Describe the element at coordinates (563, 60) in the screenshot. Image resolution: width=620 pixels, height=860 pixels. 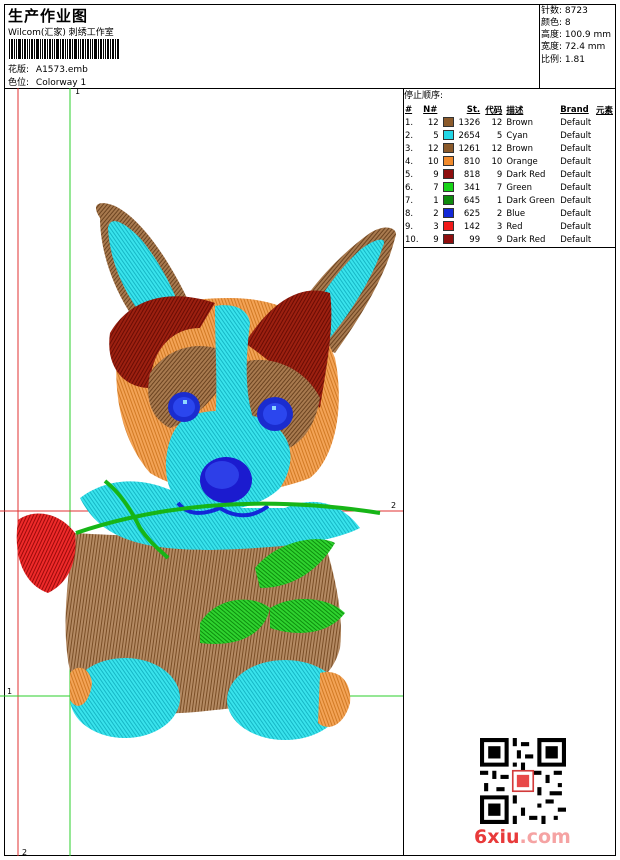
I see `design-scale: 比例: 1.81` at that location.